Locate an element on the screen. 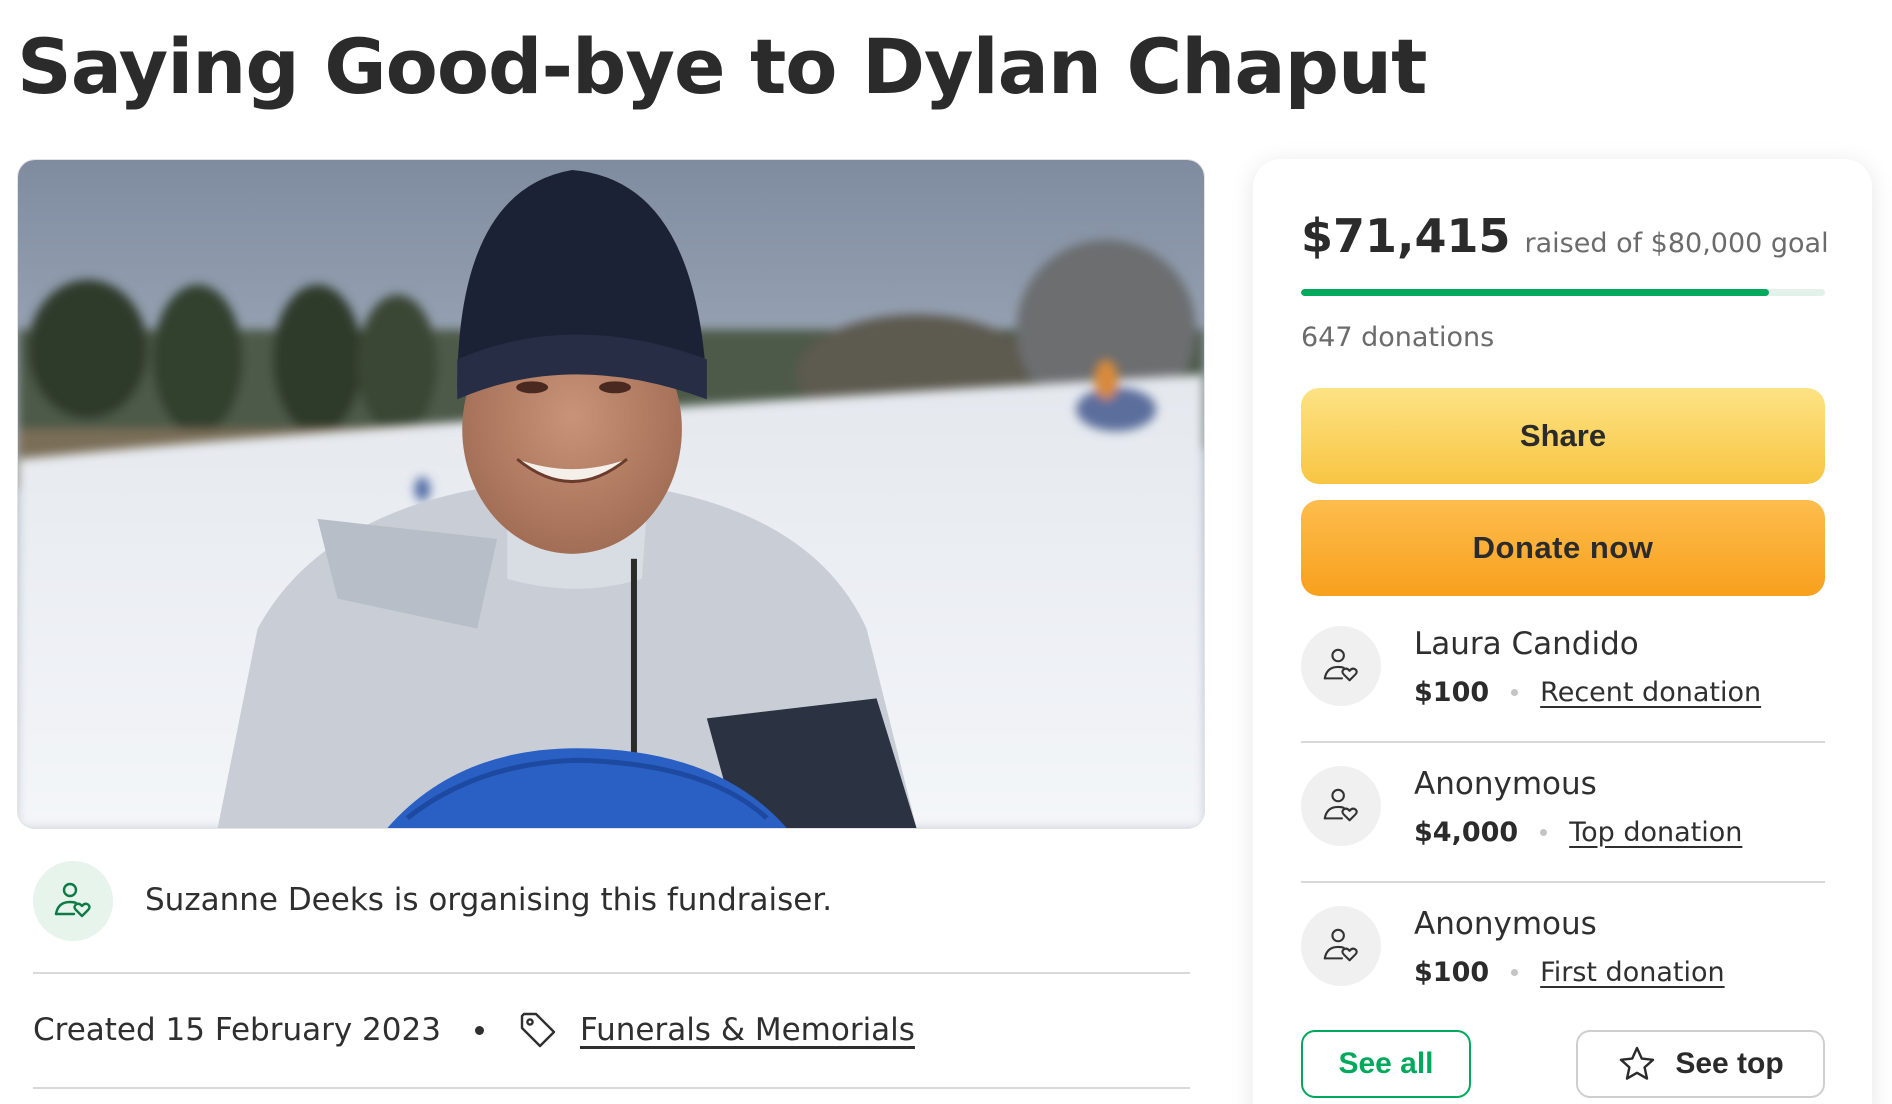 This screenshot has width=1892, height=1104. donor-details: $4,000 Top donation is located at coordinates (1578, 832).